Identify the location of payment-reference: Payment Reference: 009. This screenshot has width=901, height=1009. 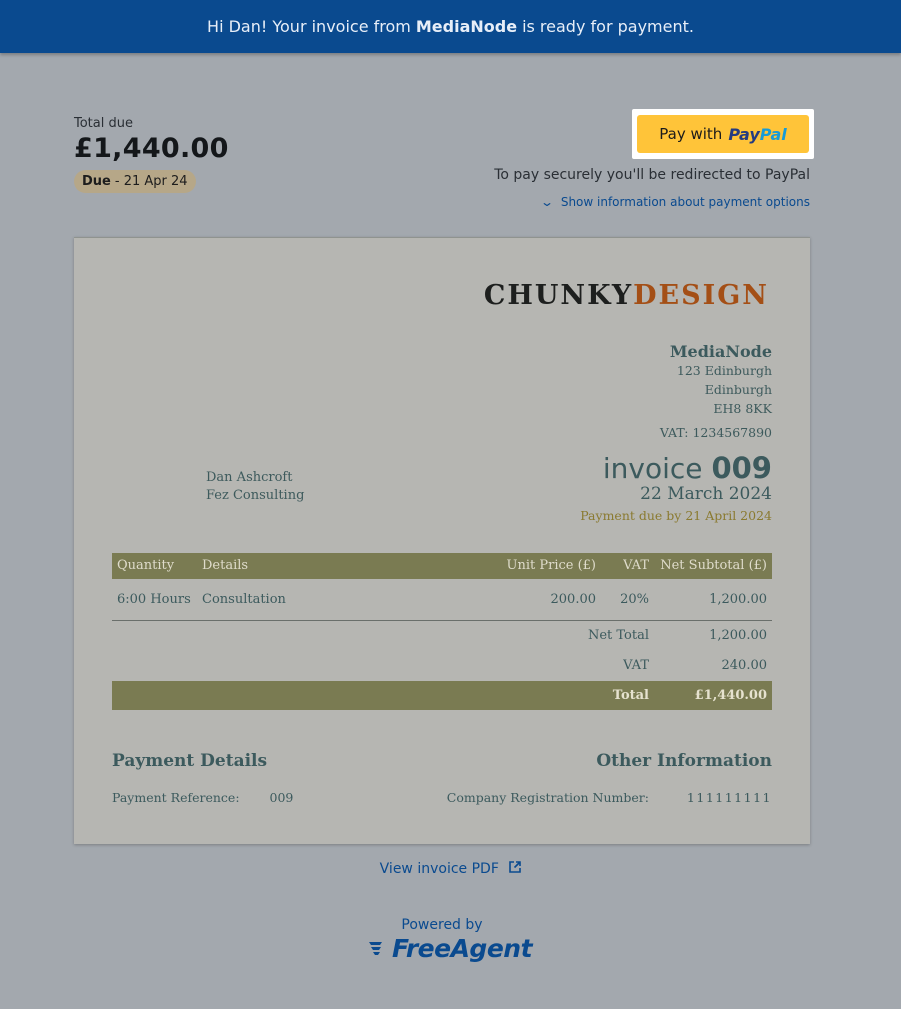
(202, 797).